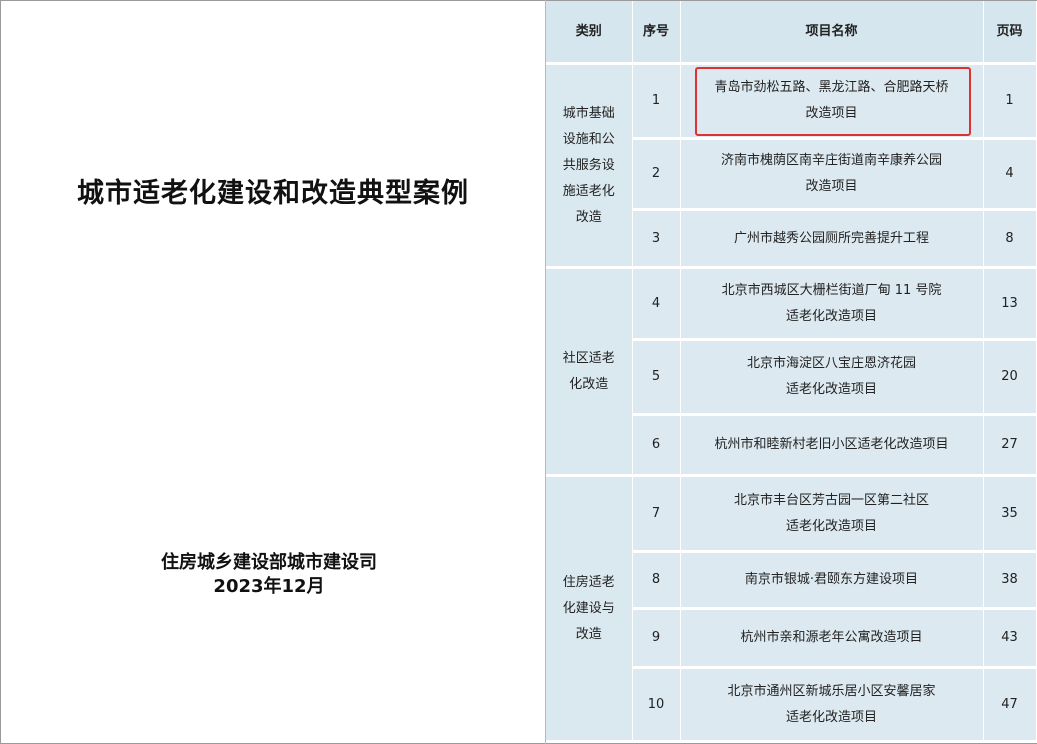 This screenshot has width=1037, height=744. What do you see at coordinates (1010, 174) in the screenshot?
I see `page-cell: 4` at bounding box center [1010, 174].